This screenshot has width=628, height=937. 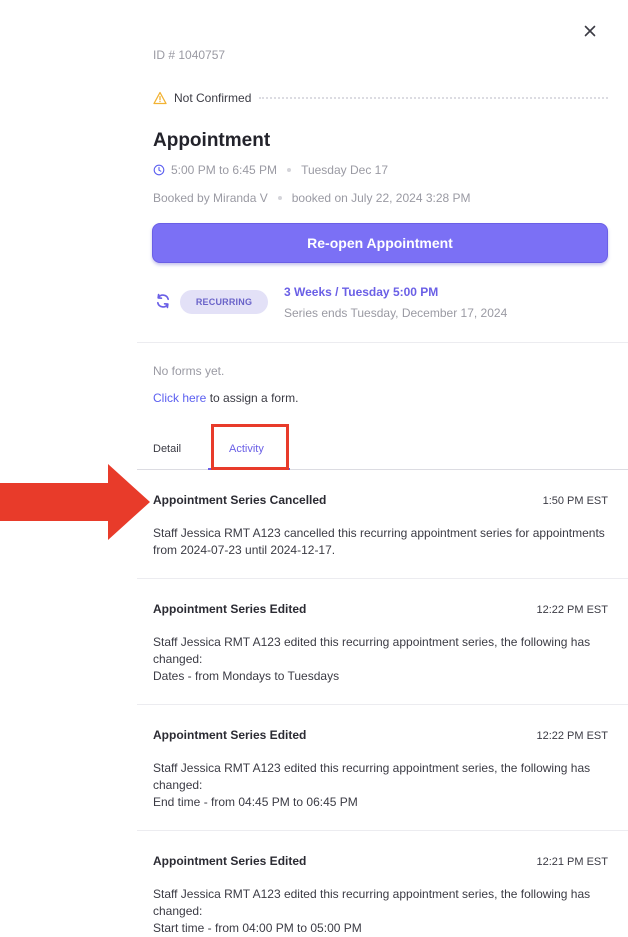 What do you see at coordinates (361, 292) in the screenshot?
I see `recurring-schedule-link: 3 Weeks / Tuesday 5:00 PM` at bounding box center [361, 292].